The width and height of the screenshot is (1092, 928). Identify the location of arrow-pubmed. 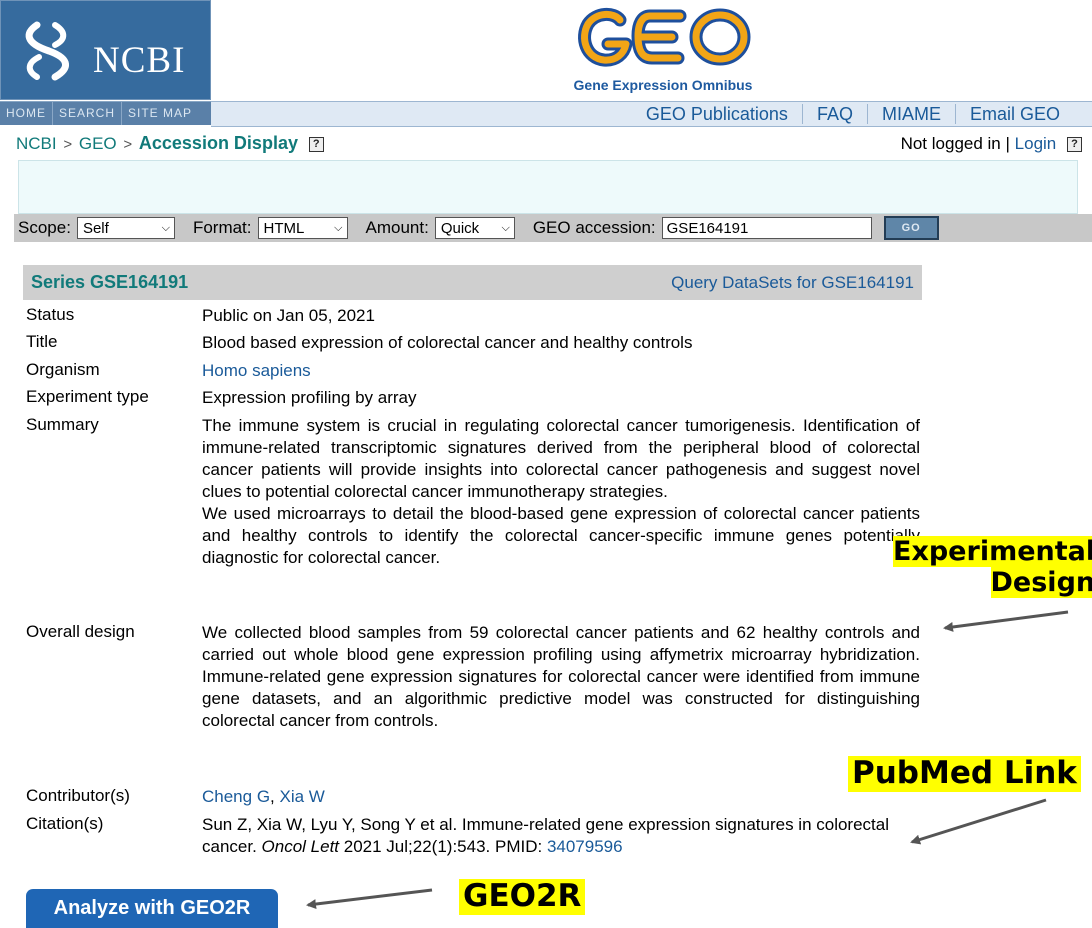
(978, 821).